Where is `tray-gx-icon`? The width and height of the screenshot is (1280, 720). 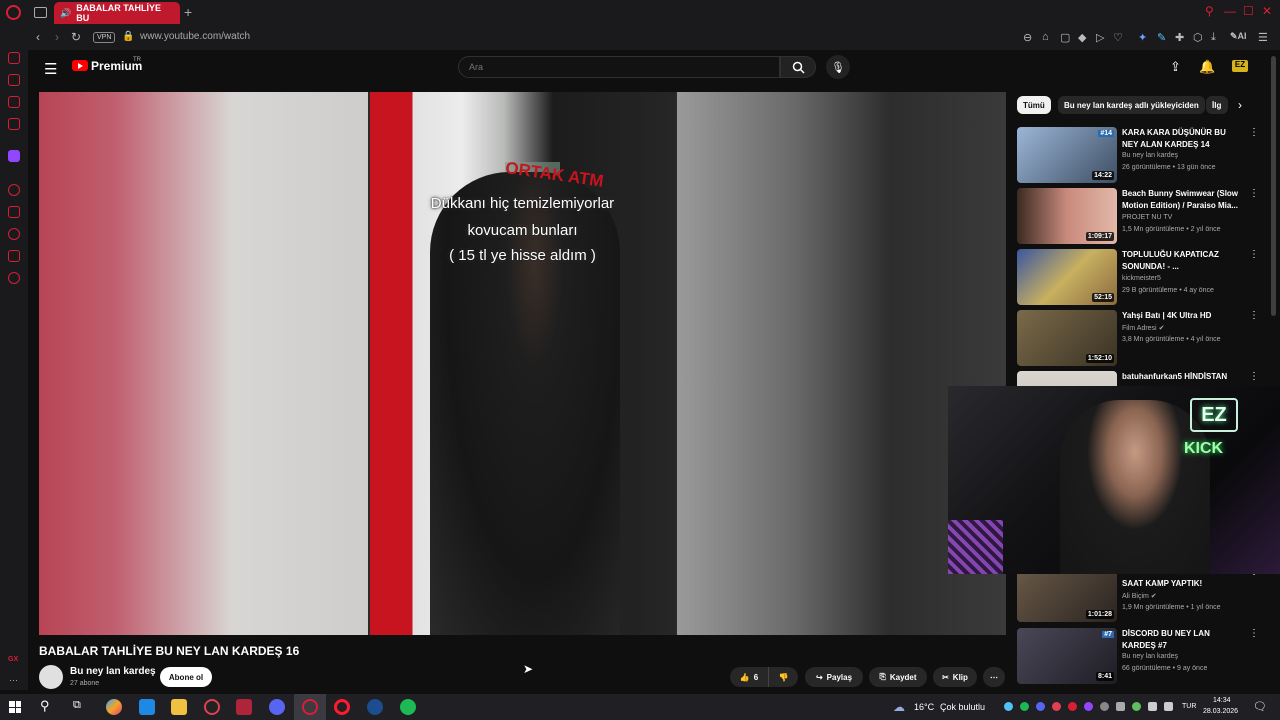
tray-gx-icon is located at coordinates (1072, 706).